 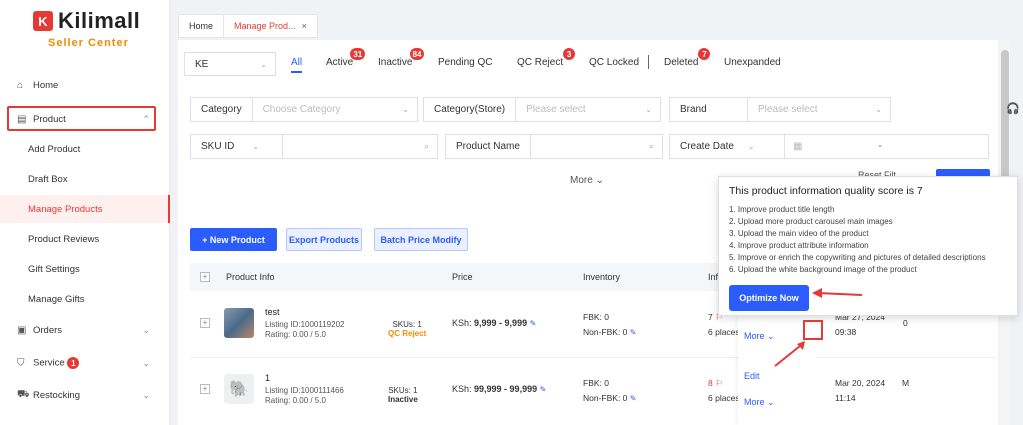 I want to click on annotation-arrows, so click(x=818, y=327).